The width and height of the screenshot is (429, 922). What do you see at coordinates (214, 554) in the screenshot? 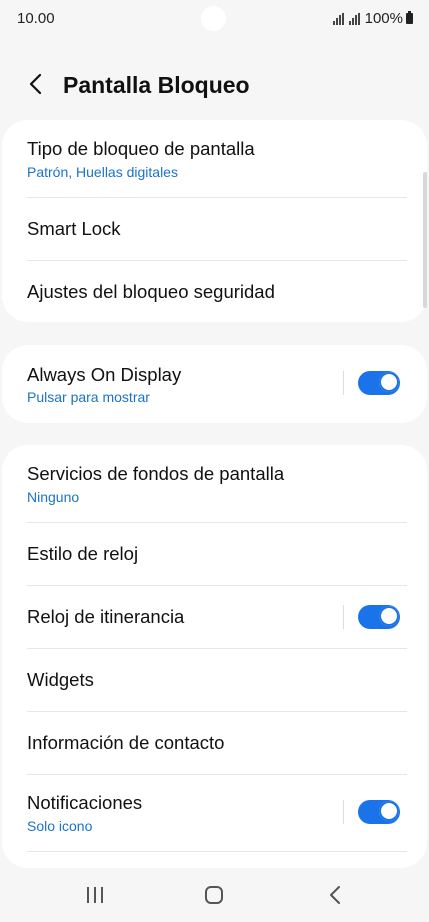
I see `clock-style-item: Estilo de reloj` at bounding box center [214, 554].